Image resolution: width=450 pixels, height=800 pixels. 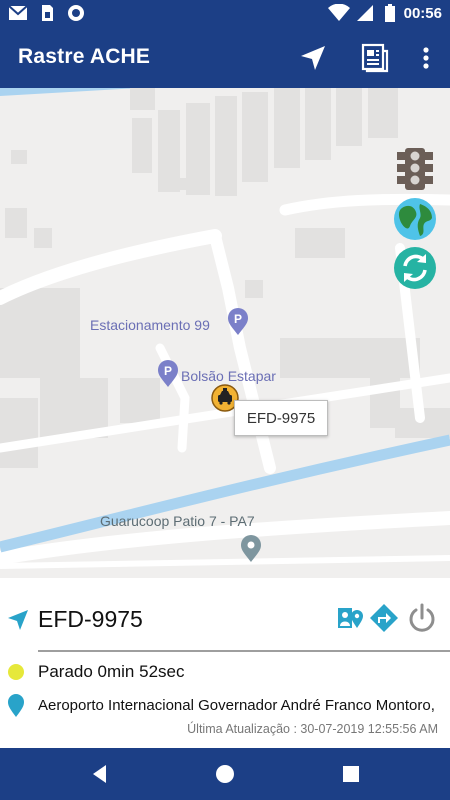 What do you see at coordinates (76, 13) in the screenshot?
I see `record-icon` at bounding box center [76, 13].